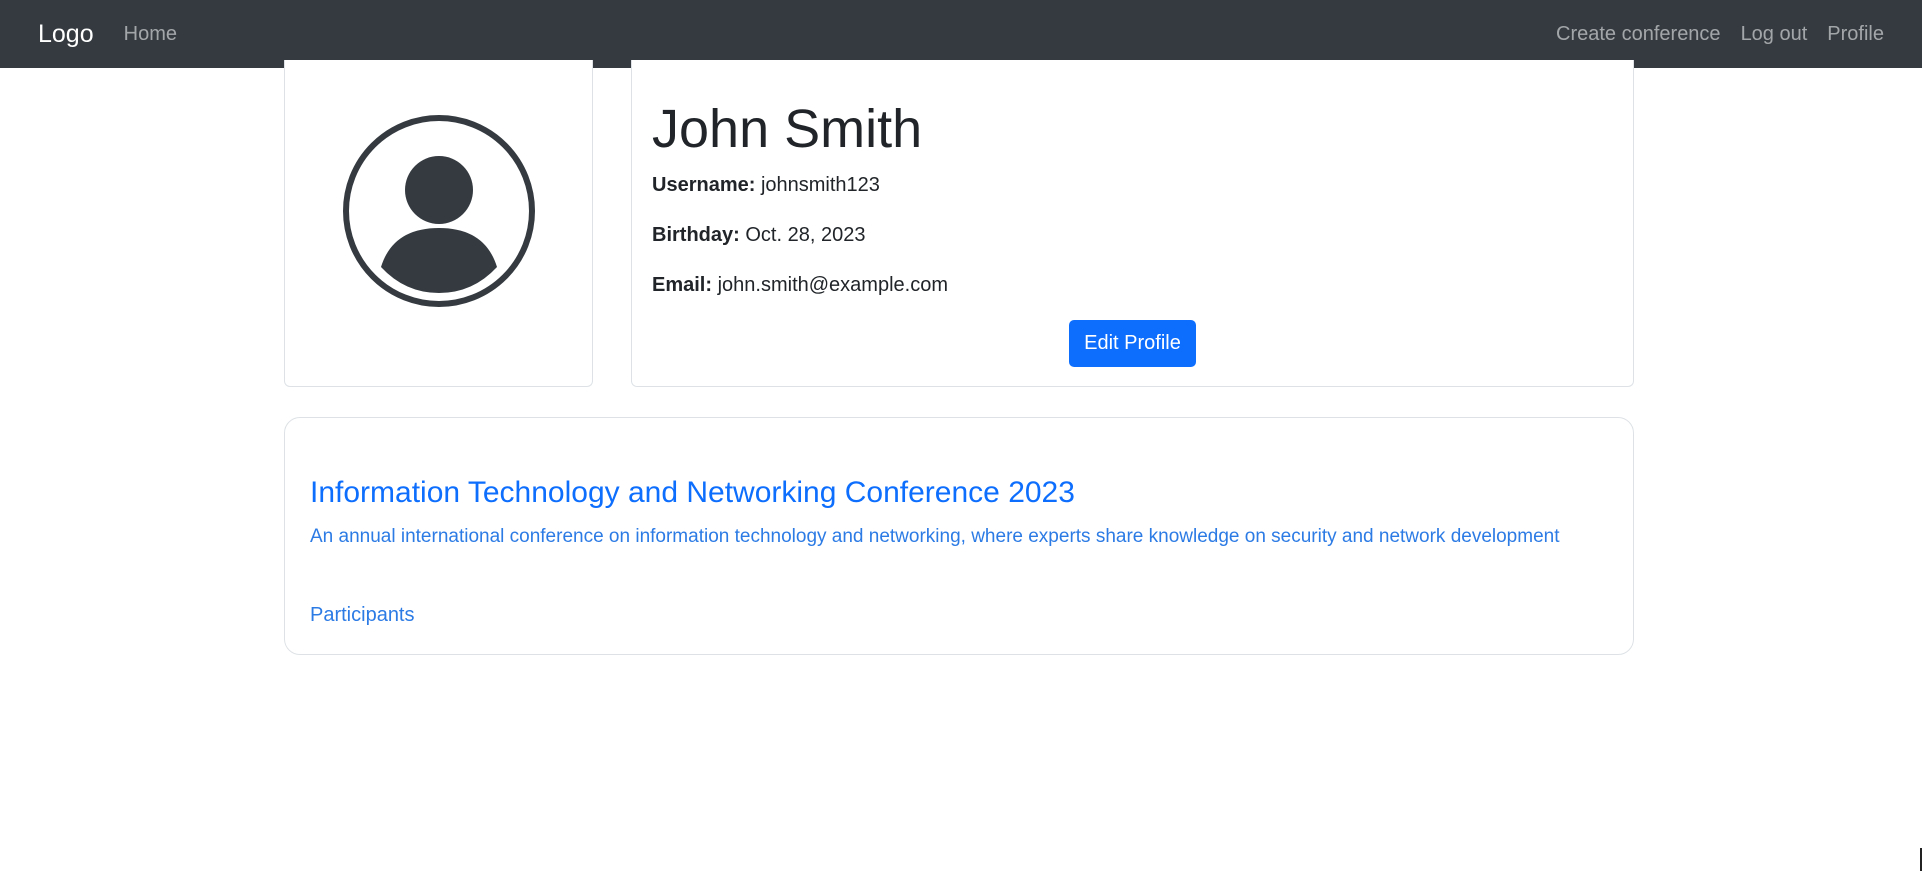  I want to click on participants-link: Participants, so click(362, 615).